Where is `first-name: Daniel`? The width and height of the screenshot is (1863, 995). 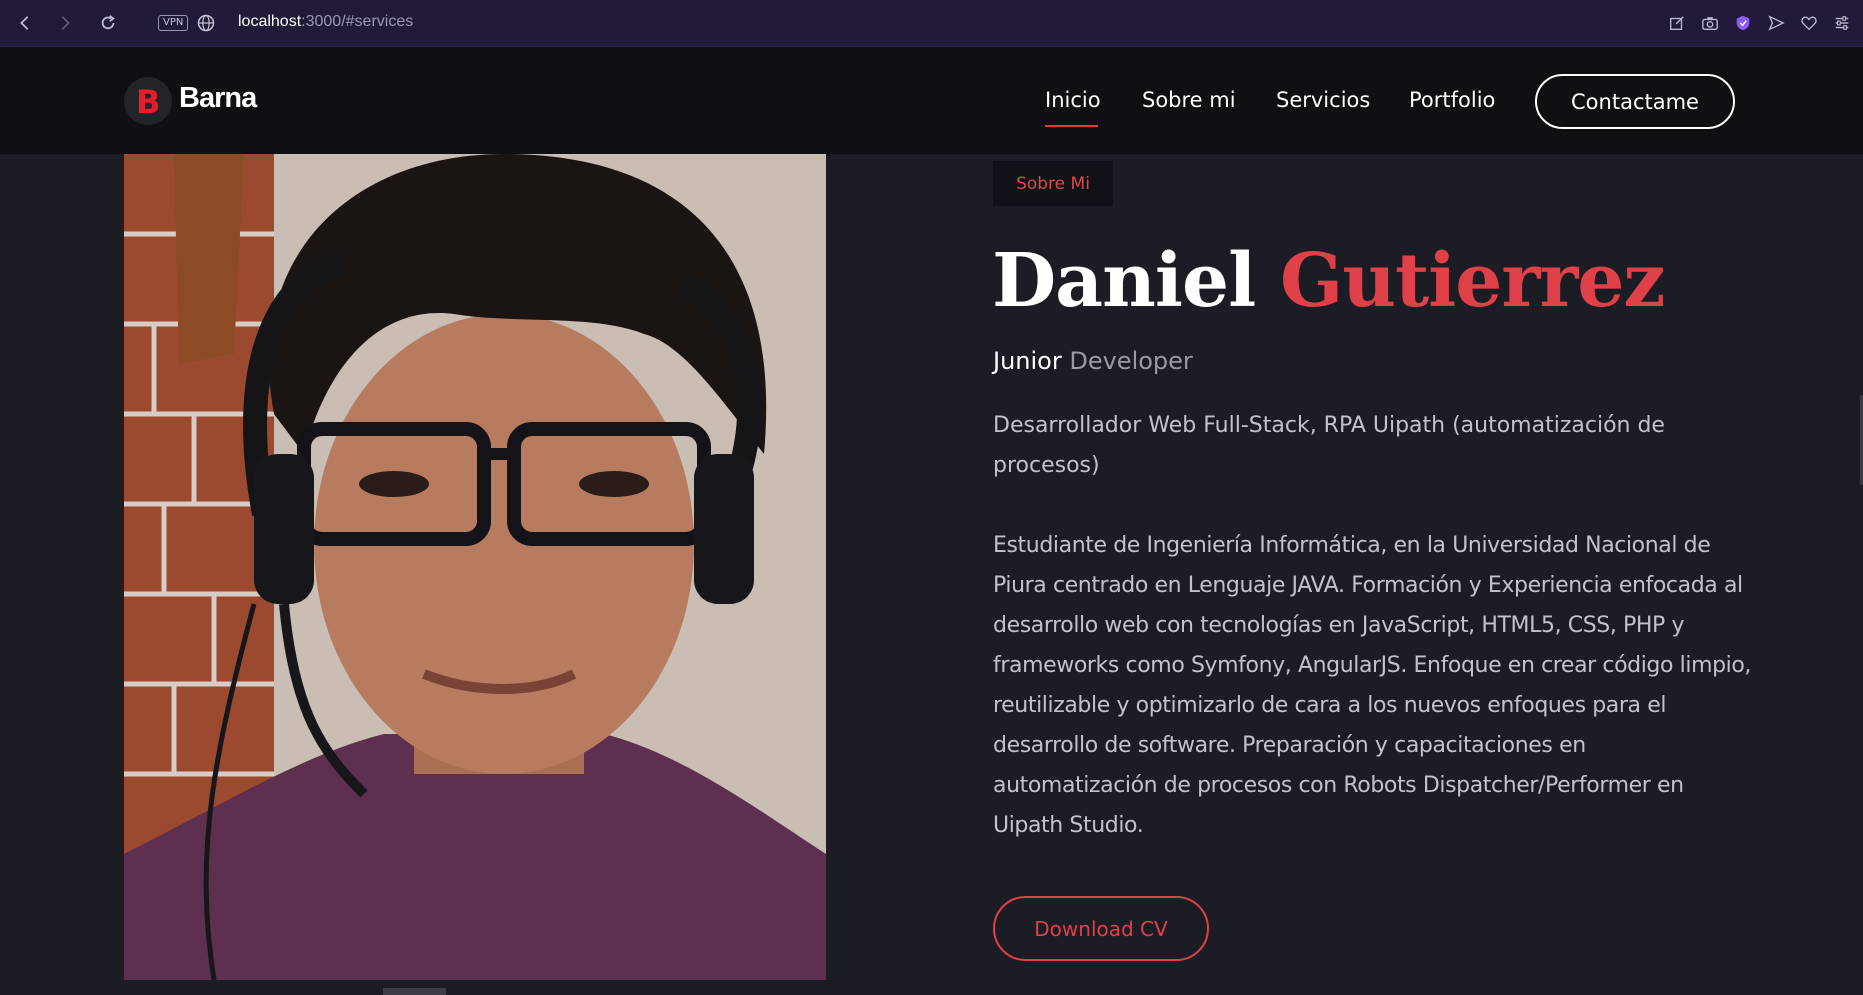
first-name: Daniel is located at coordinates (1124, 281).